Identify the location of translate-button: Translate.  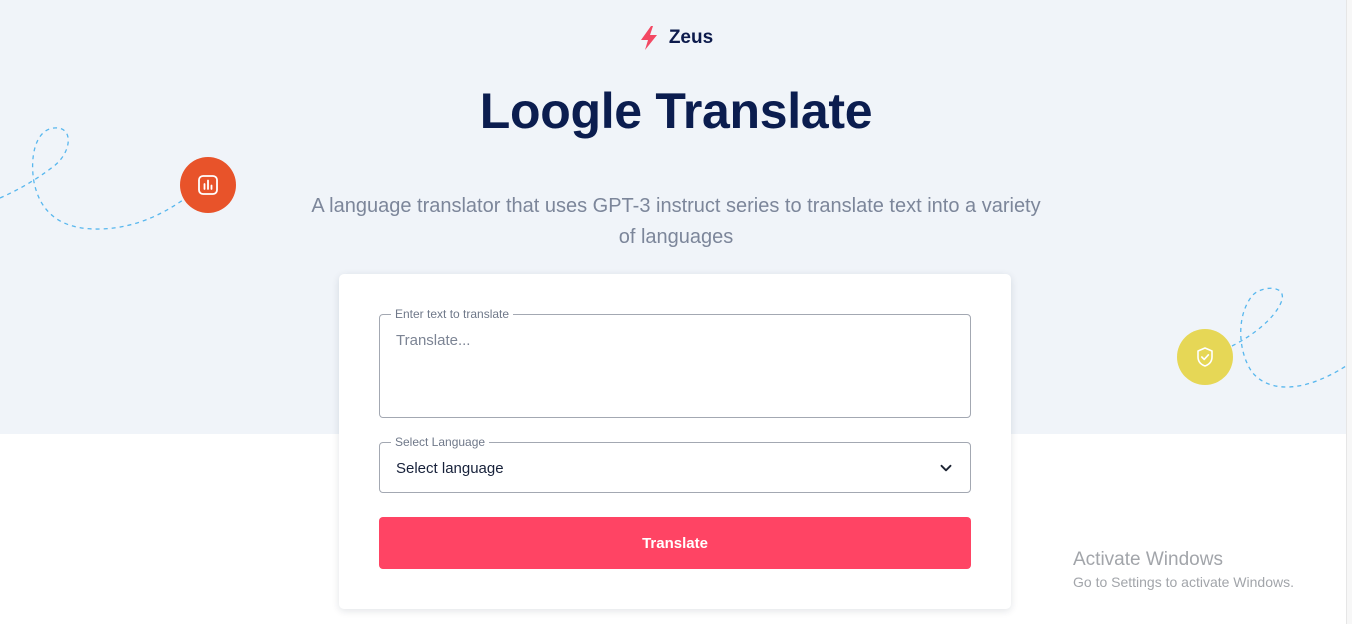
(675, 543).